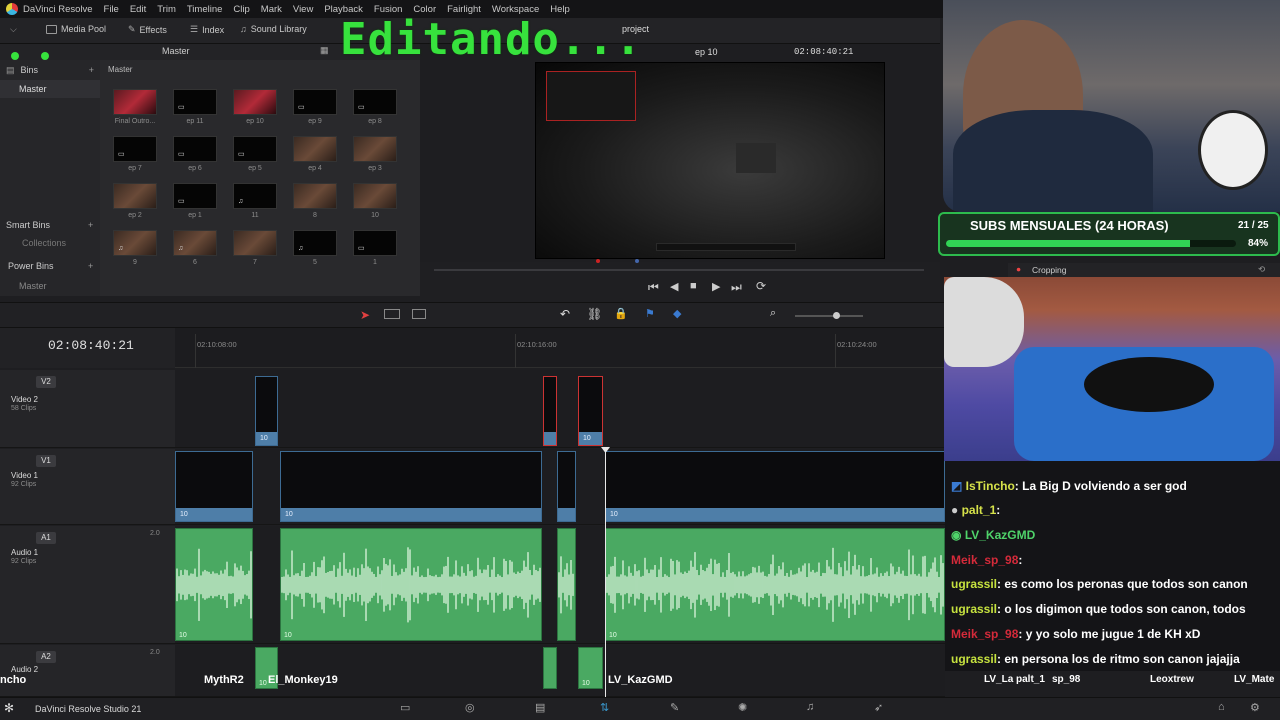  Describe the element at coordinates (31, 266) in the screenshot. I see `power-bins-label: Power Bins` at that location.